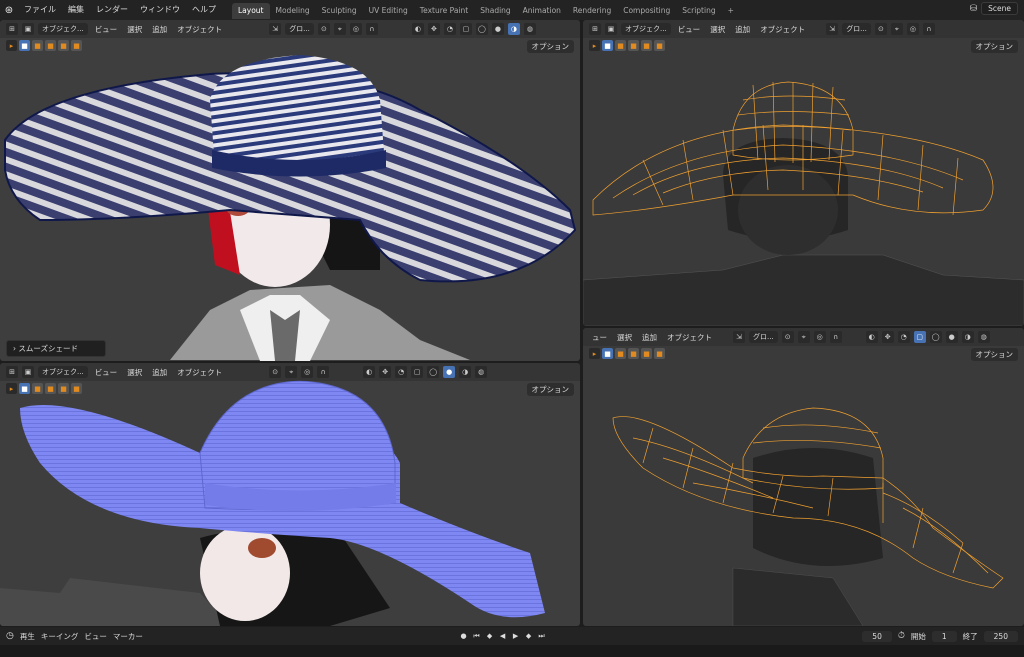  Describe the element at coordinates (463, 636) in the screenshot. I see `record-icon: ●` at that location.